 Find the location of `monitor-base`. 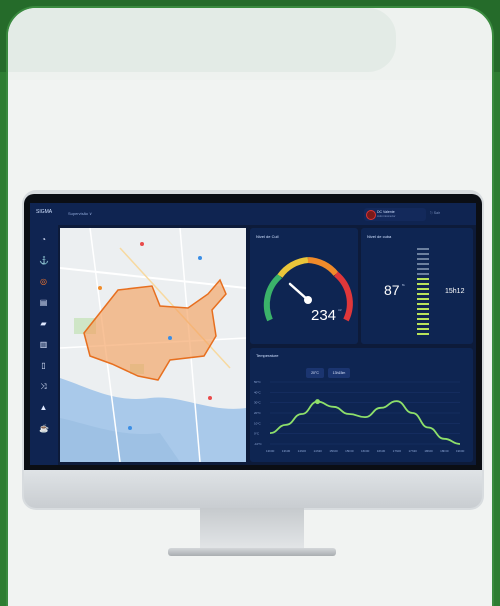

monitor-base is located at coordinates (252, 552).